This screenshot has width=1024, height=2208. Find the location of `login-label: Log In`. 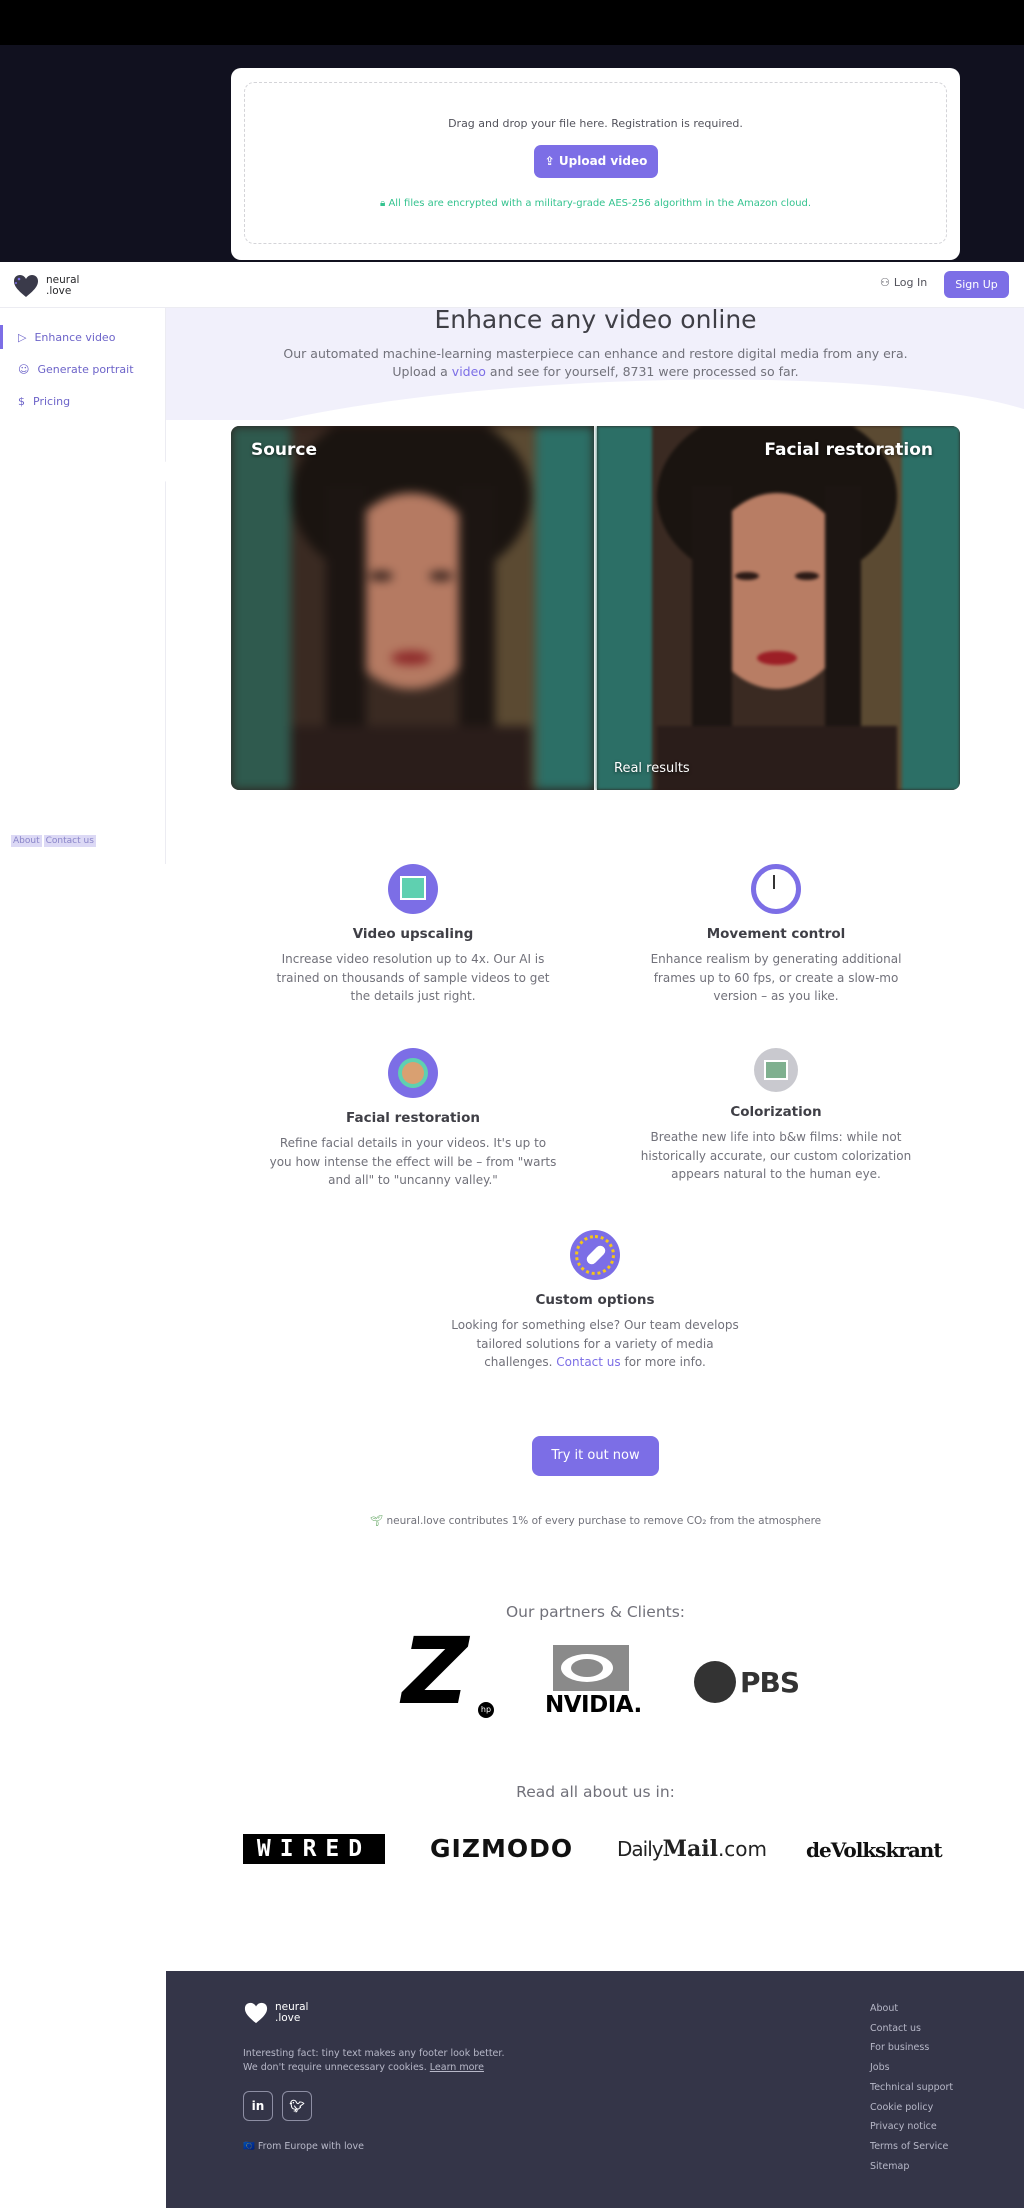

login-label: Log In is located at coordinates (910, 282).